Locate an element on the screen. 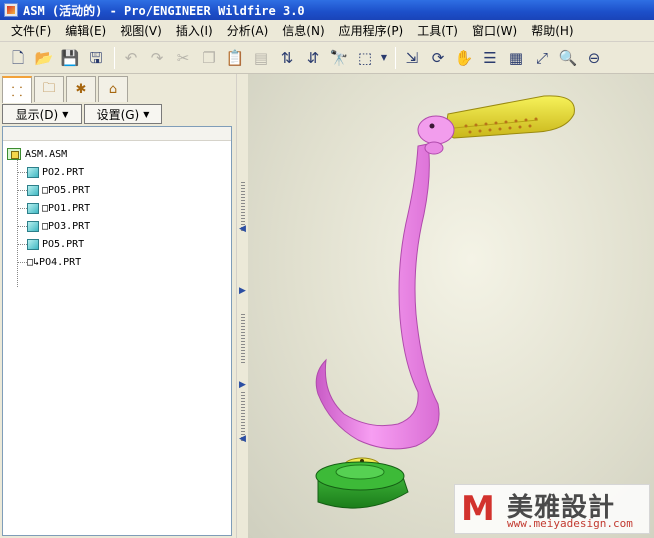  splitter-grip is located at coordinates (243, 339).